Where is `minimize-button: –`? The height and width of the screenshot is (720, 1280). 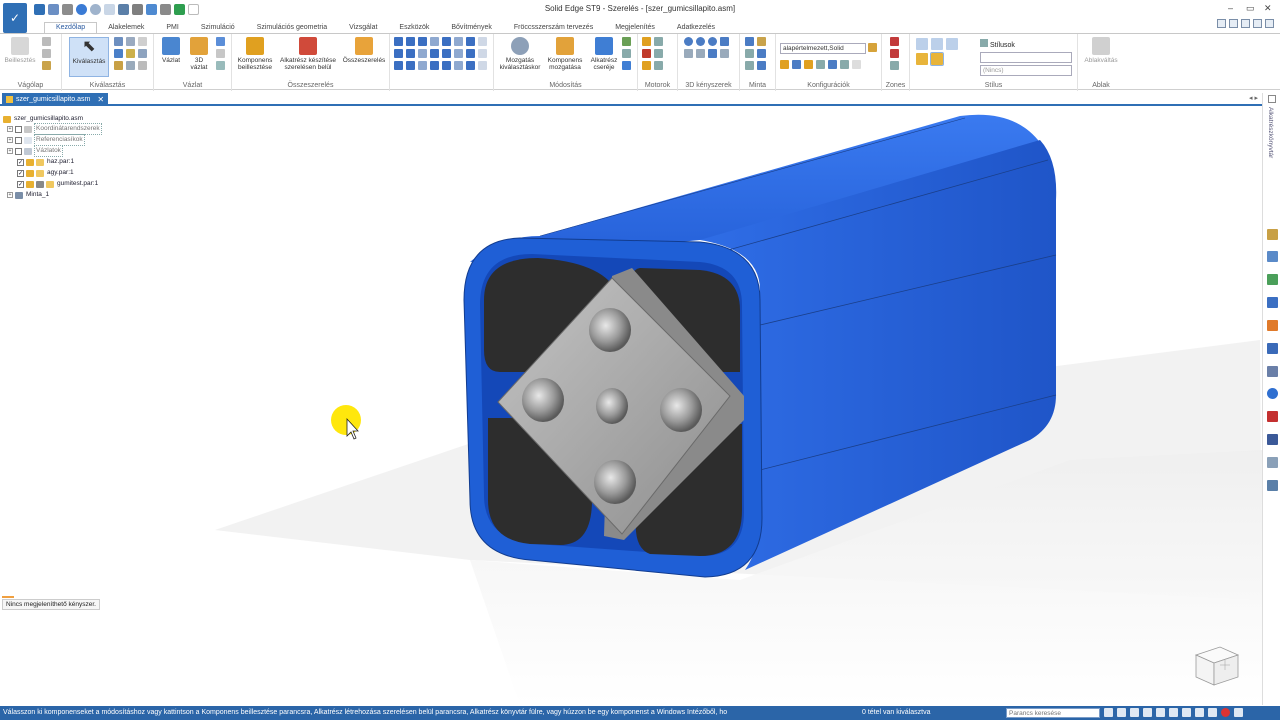
minimize-button: – is located at coordinates (1230, 8).